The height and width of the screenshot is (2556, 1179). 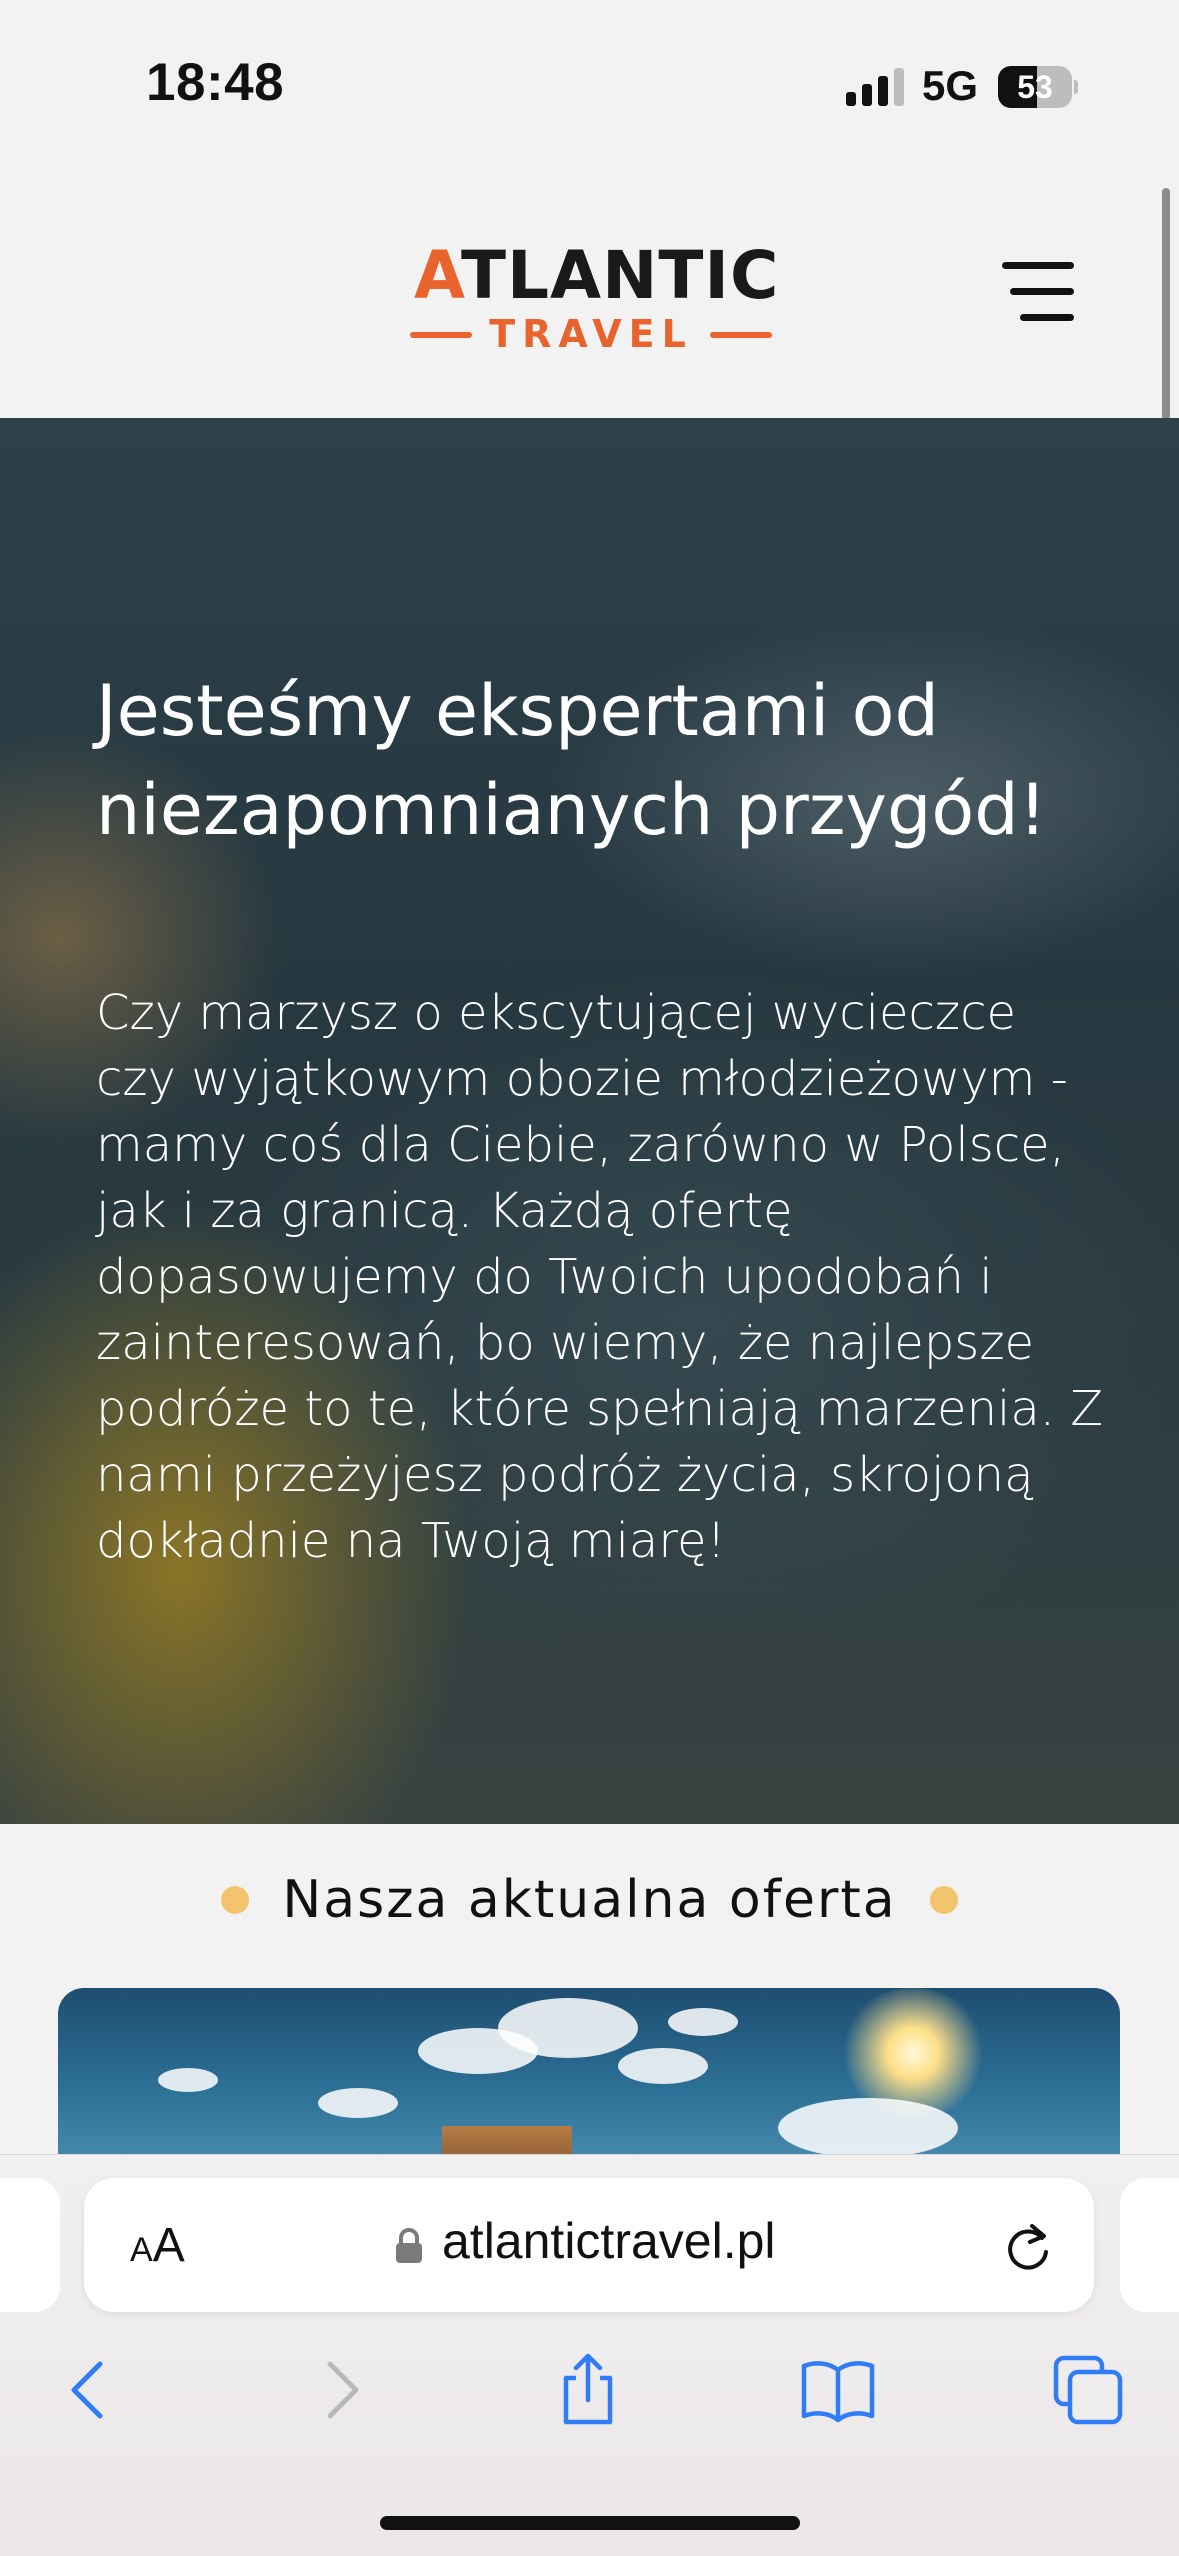 I want to click on bookmarks-icon, so click(x=838, y=2390).